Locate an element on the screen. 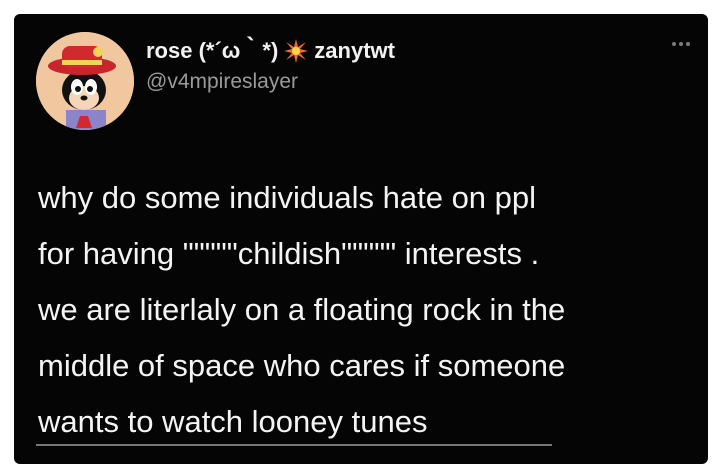 The image size is (720, 475). tweet-line: wants to watch looney tunes is located at coordinates (233, 421).